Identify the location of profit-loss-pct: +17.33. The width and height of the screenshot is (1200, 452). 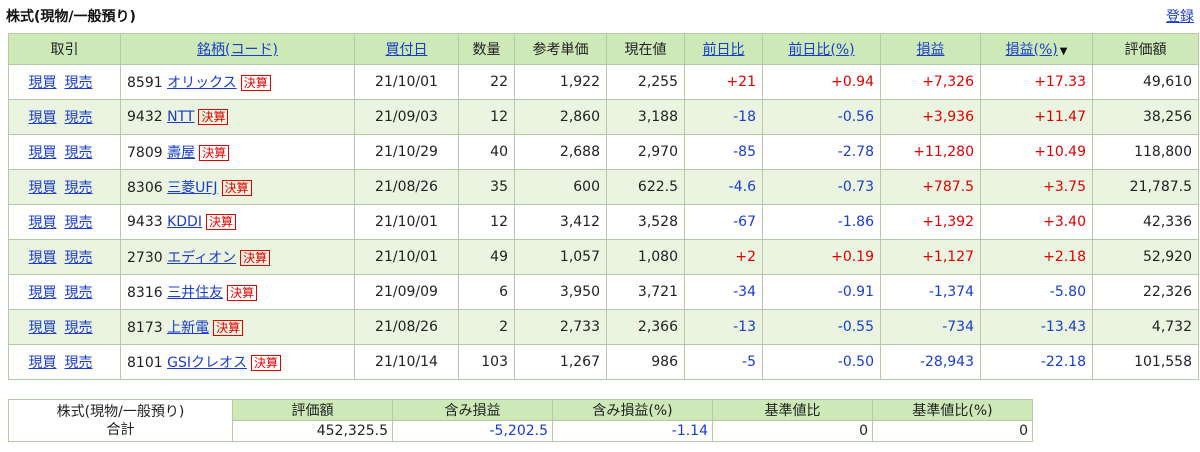
(1036, 82).